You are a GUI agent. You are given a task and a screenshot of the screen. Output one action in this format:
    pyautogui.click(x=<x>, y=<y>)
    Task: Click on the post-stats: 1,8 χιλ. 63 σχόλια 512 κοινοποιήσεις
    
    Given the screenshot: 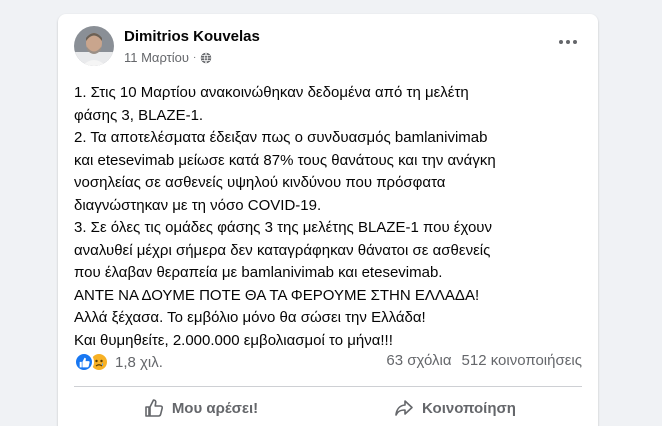 What is the action you would take?
    pyautogui.click(x=328, y=362)
    